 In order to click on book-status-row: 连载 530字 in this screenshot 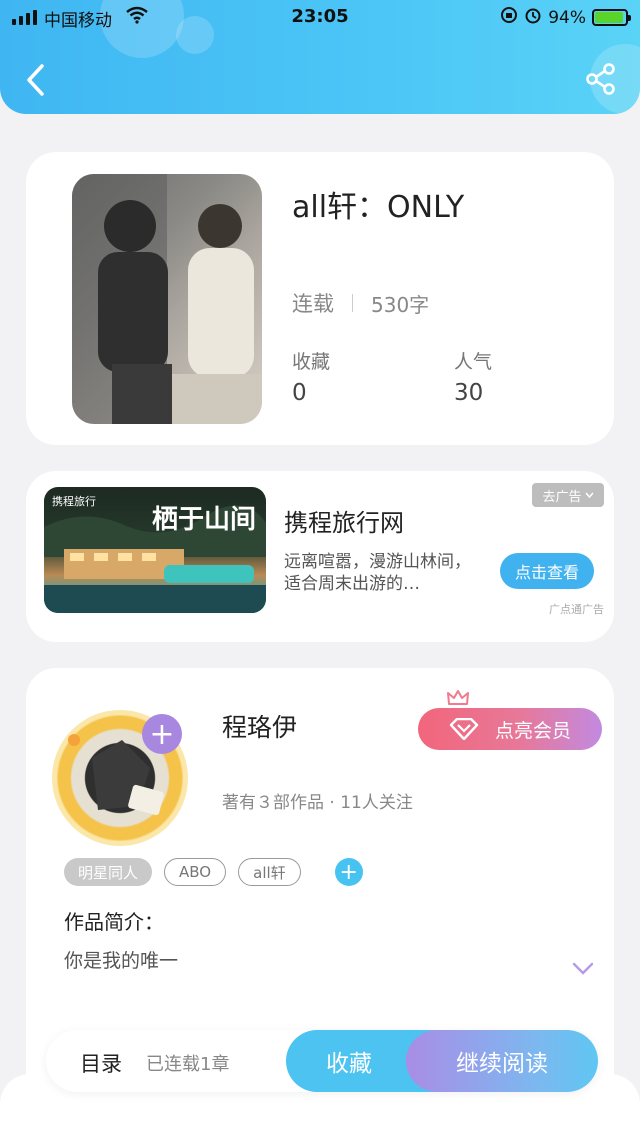, I will do `click(360, 303)`.